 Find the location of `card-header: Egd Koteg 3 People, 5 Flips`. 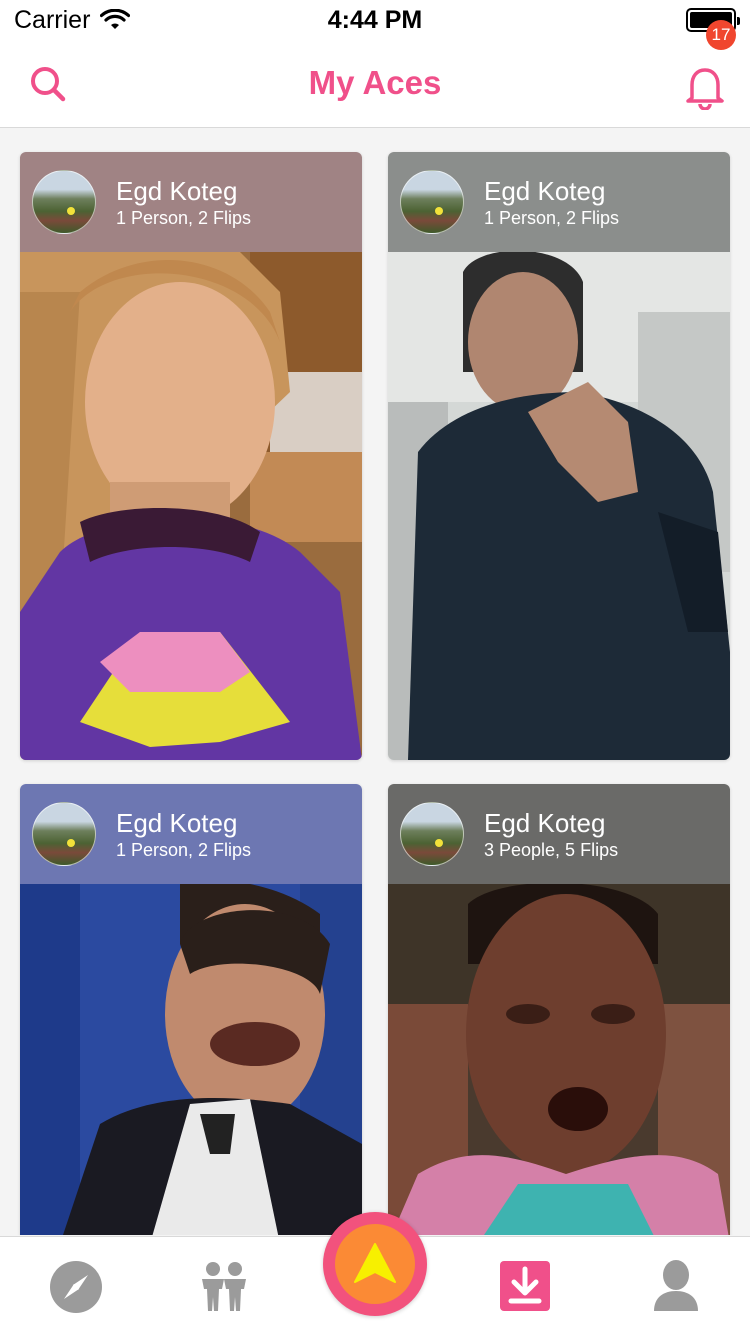

card-header: Egd Koteg 3 People, 5 Flips is located at coordinates (559, 834).